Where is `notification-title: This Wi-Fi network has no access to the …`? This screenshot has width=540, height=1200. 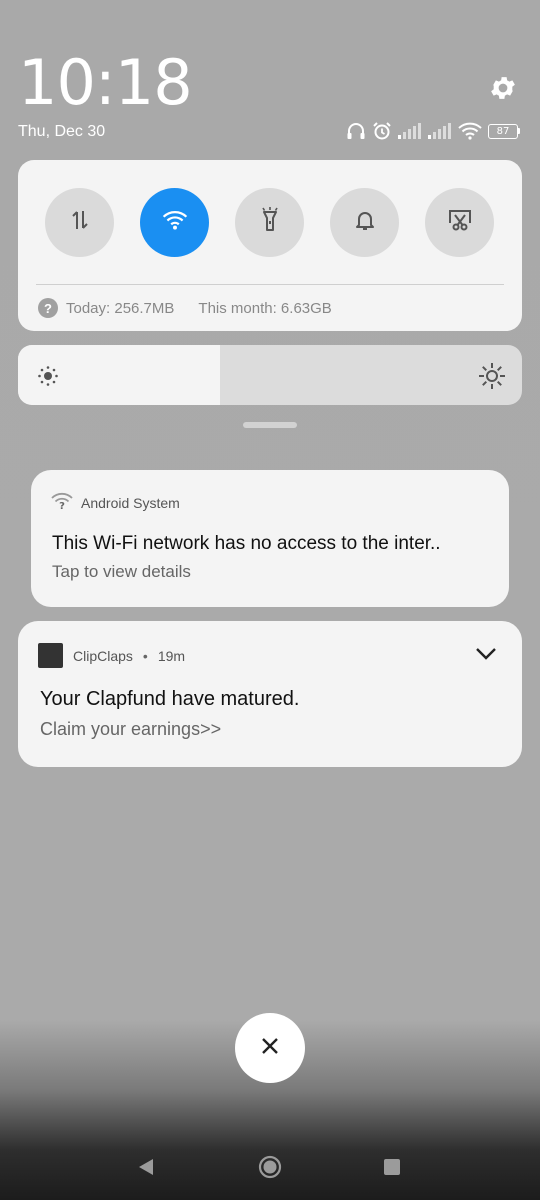
notification-title: This Wi-Fi network has no access to the … is located at coordinates (246, 543).